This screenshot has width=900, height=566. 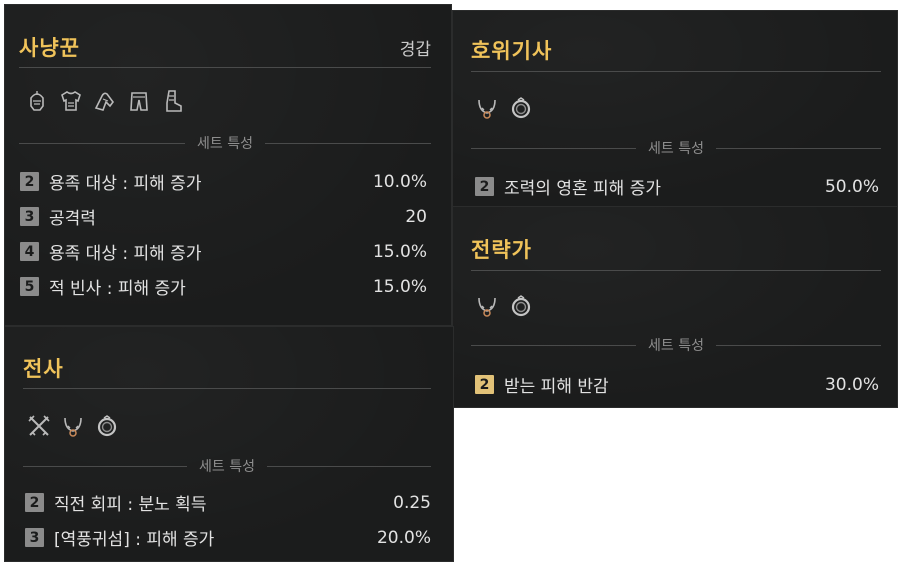 I want to click on effect-label: [역풍귀섬] : 피해 증가, so click(x=134, y=540).